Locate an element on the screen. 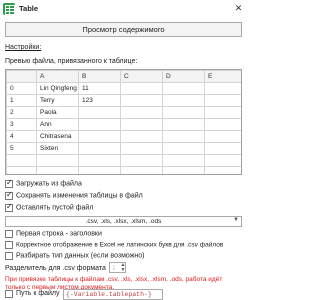 This screenshot has height=300, width=320. column-header: E is located at coordinates (222, 76).